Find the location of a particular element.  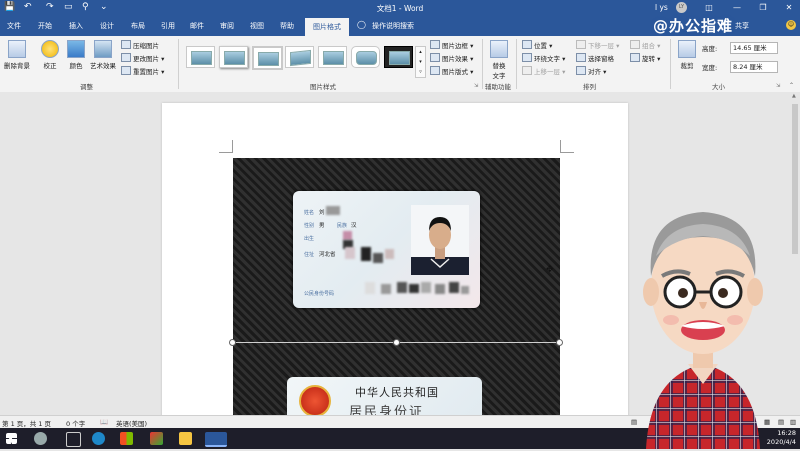

picture-border-button: 图片边框 ▾ is located at coordinates (451, 45).